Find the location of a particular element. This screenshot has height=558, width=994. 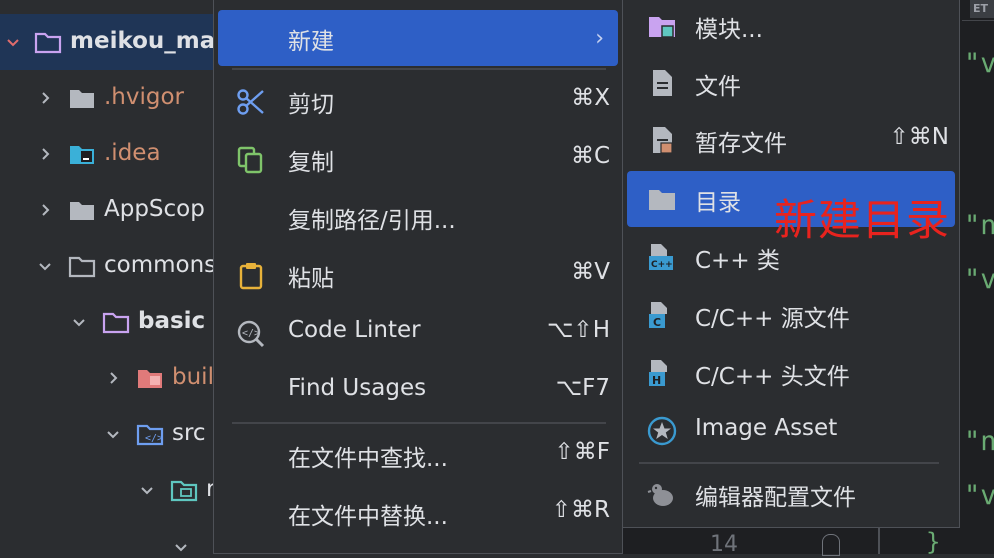

fold-marker-icon is located at coordinates (831, 545).